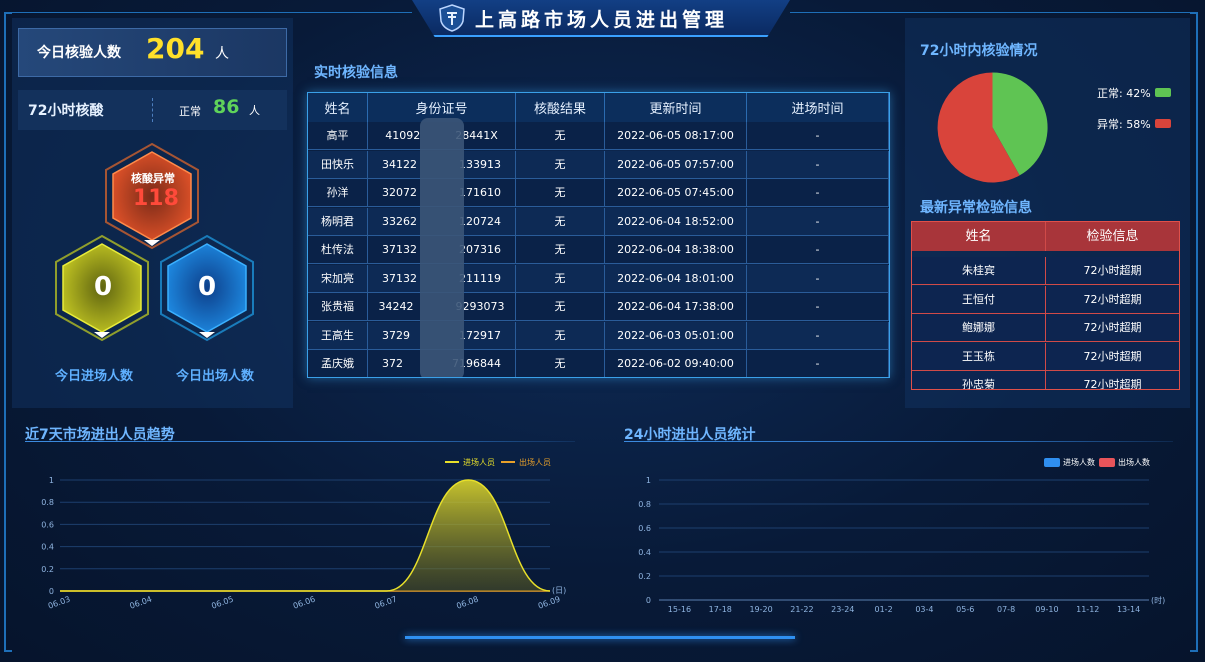 The height and width of the screenshot is (662, 1205). I want to click on frame-top-left, so click(212, 12).